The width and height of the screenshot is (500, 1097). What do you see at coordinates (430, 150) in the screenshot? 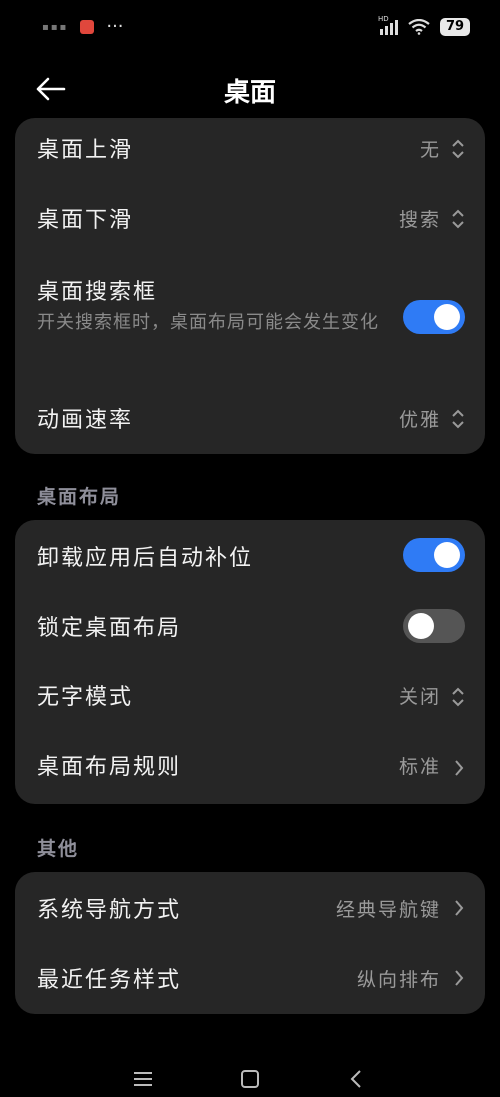
I see `row-value: 无` at bounding box center [430, 150].